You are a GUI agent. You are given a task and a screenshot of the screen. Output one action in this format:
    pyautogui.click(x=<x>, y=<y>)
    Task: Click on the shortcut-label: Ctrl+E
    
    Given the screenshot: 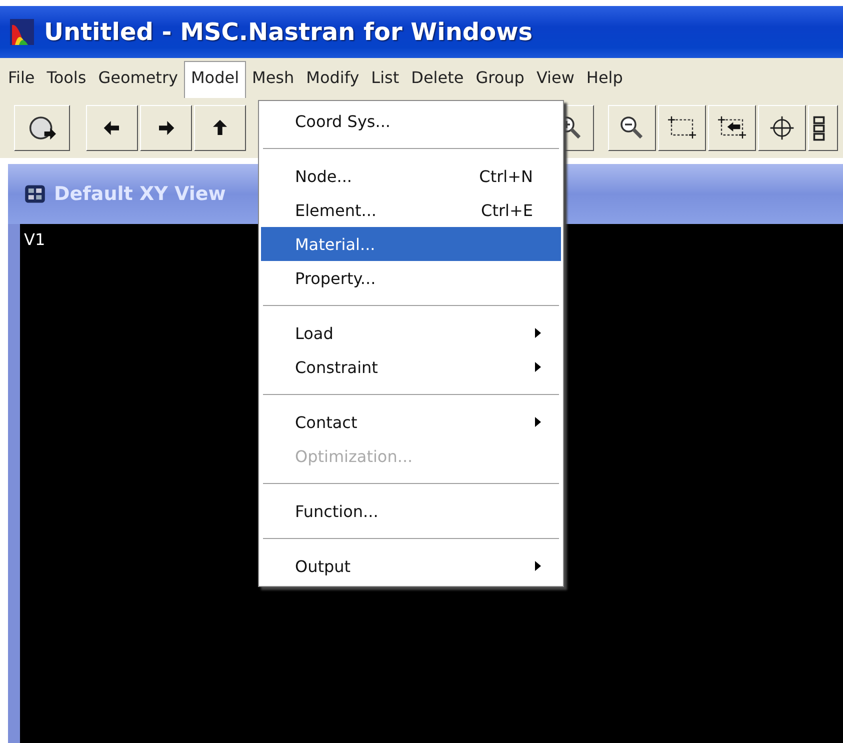 What is the action you would take?
    pyautogui.click(x=507, y=210)
    